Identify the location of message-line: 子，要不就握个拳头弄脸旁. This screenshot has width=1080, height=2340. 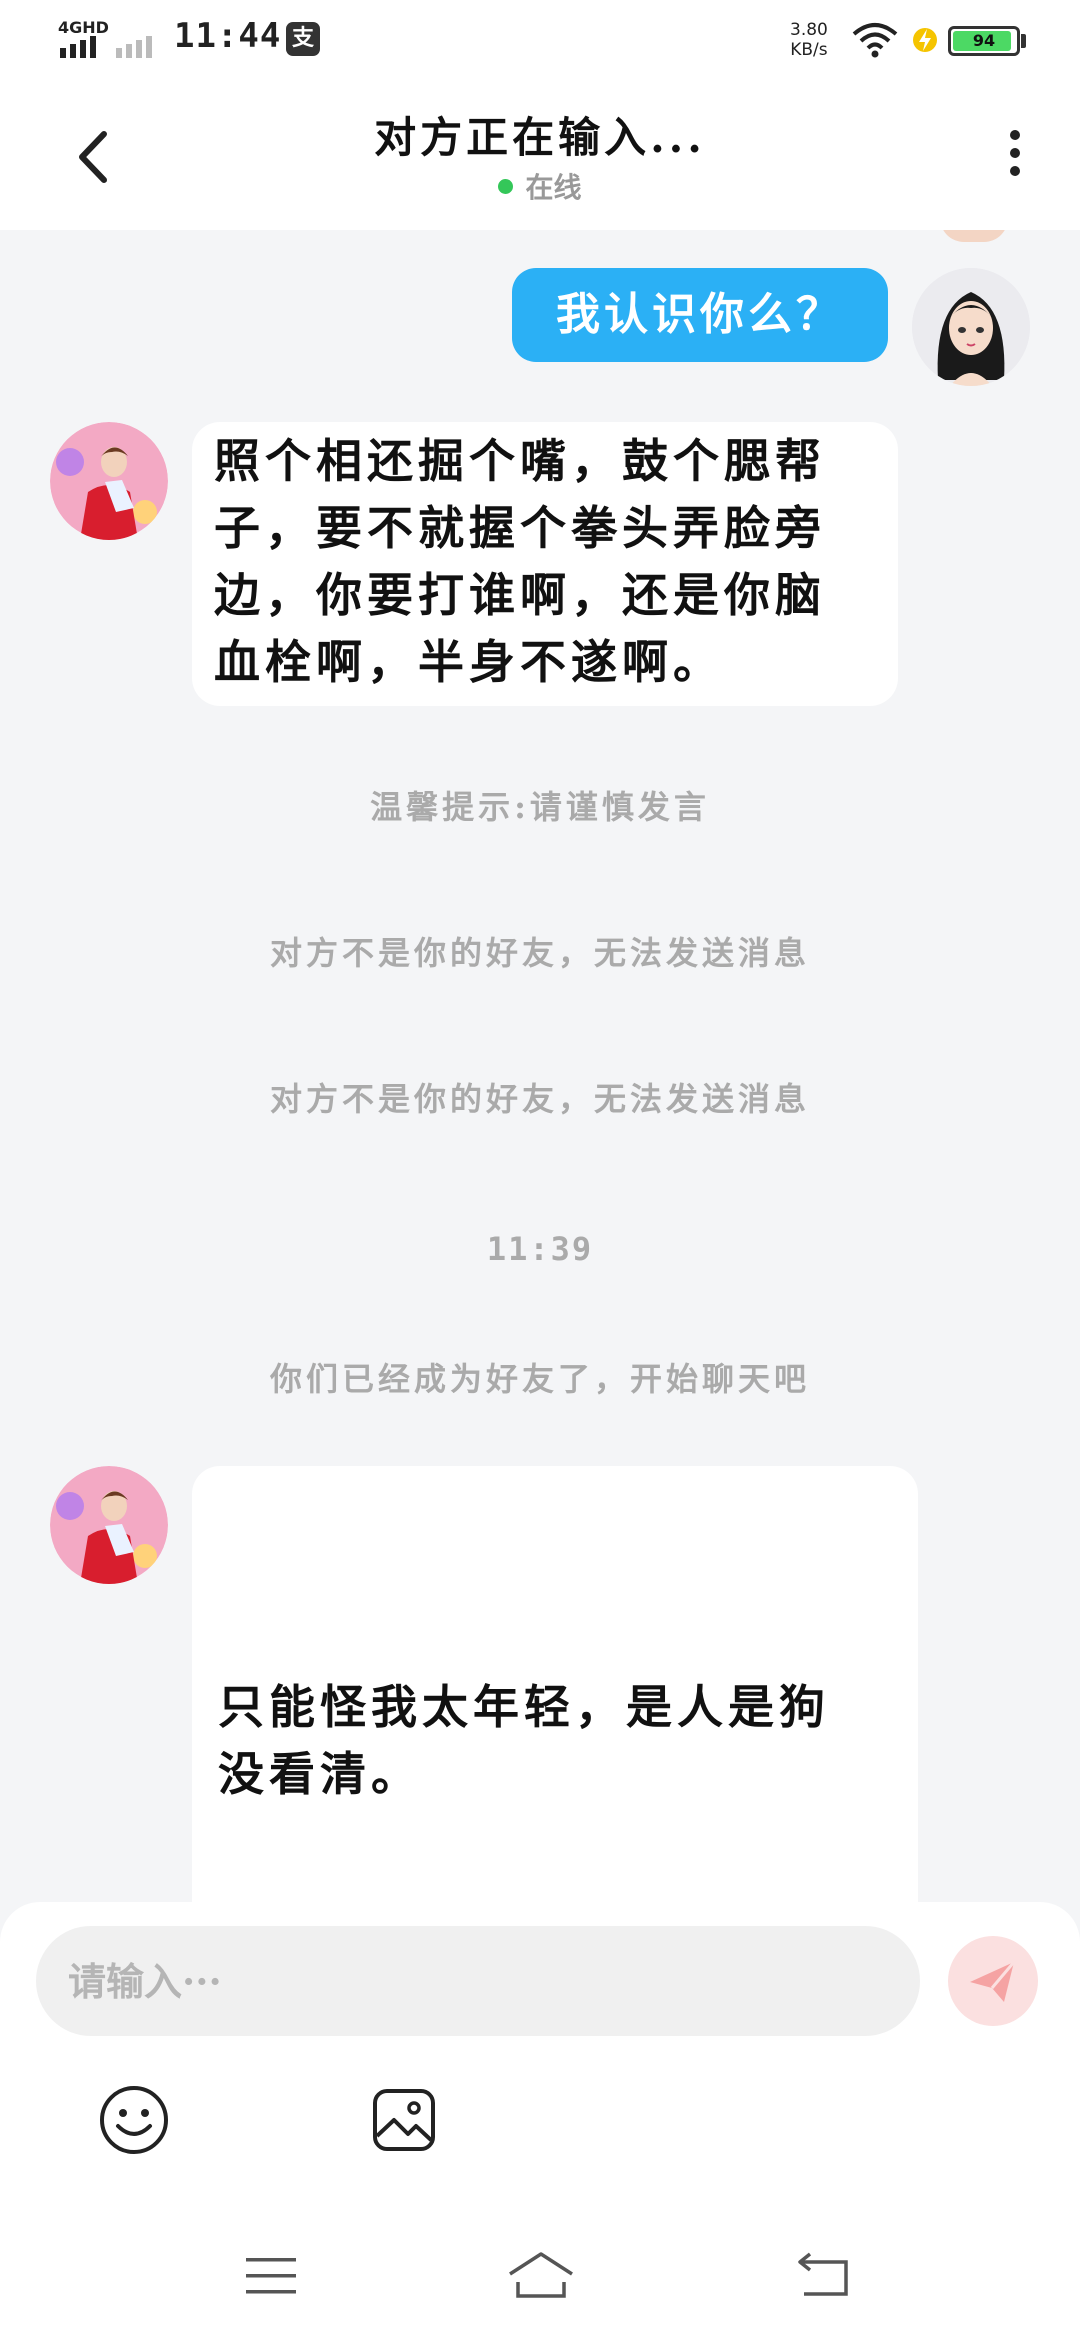
(520, 528).